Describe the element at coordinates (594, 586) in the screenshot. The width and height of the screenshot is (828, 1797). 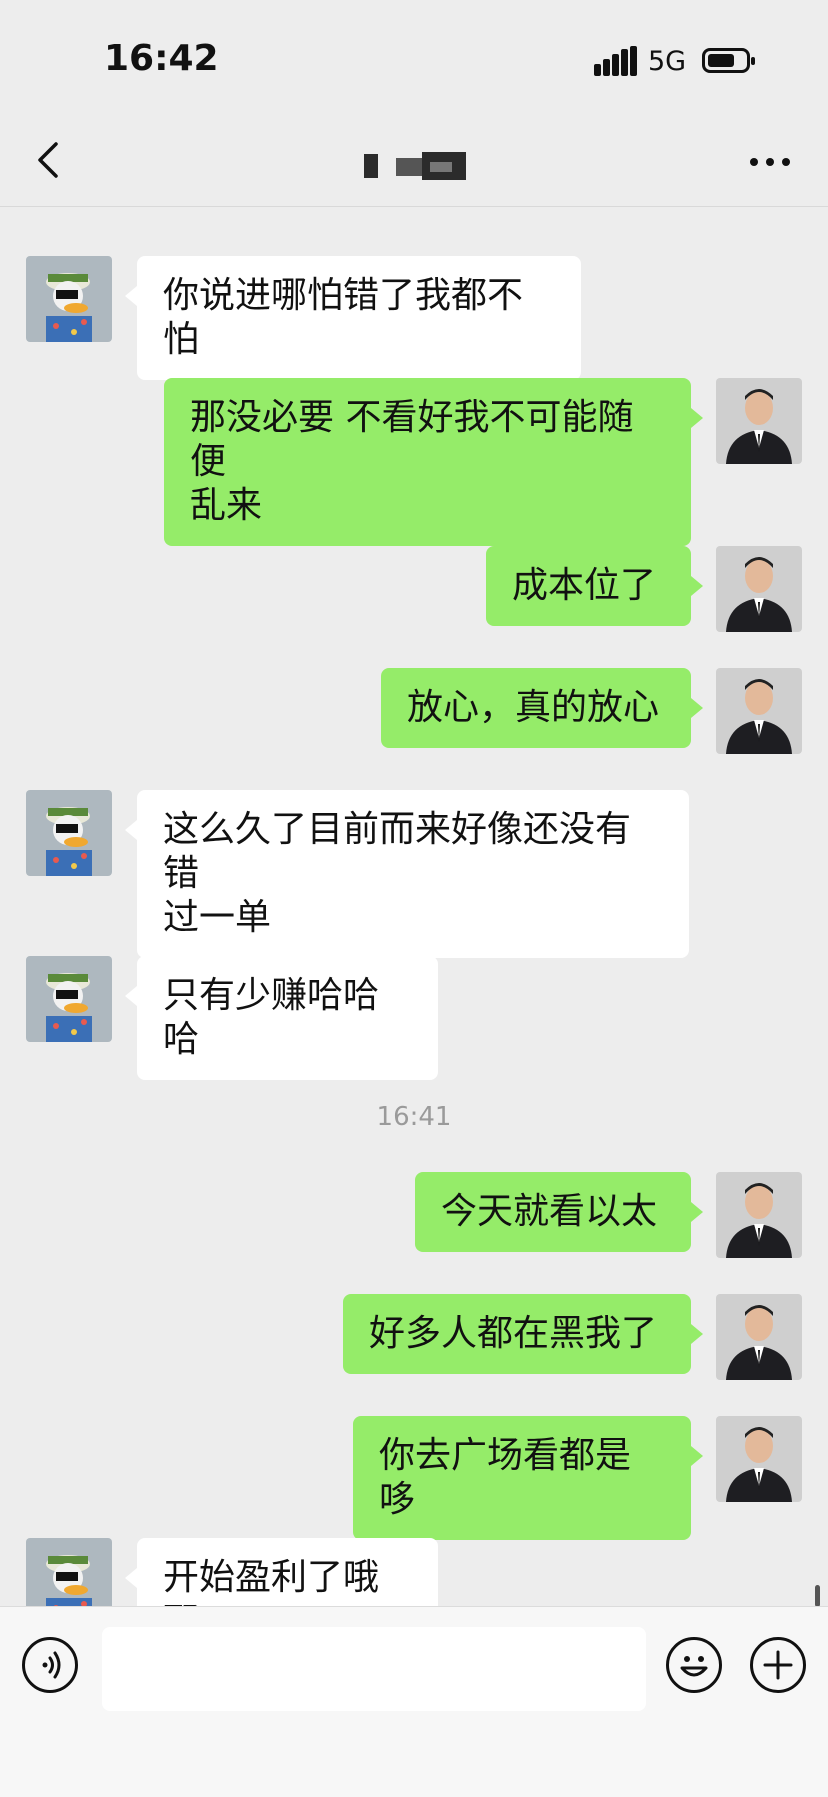
I see `outgoing-message: 成本位了` at that location.